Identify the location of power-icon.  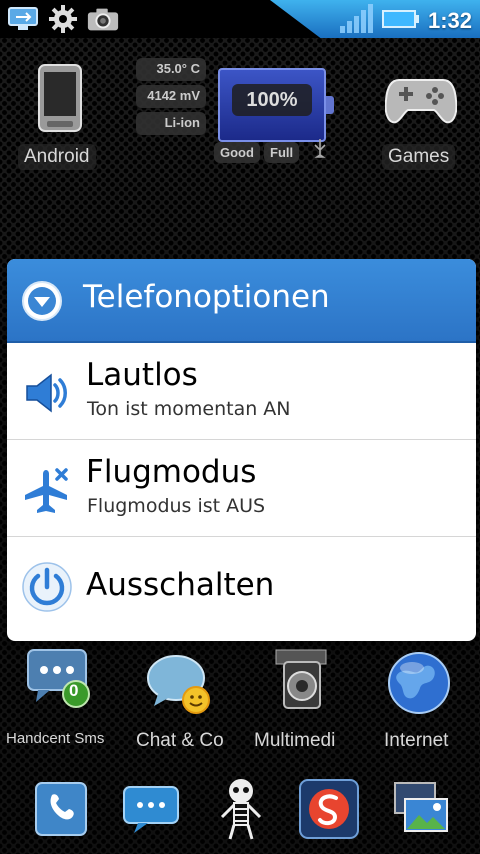
(47, 587).